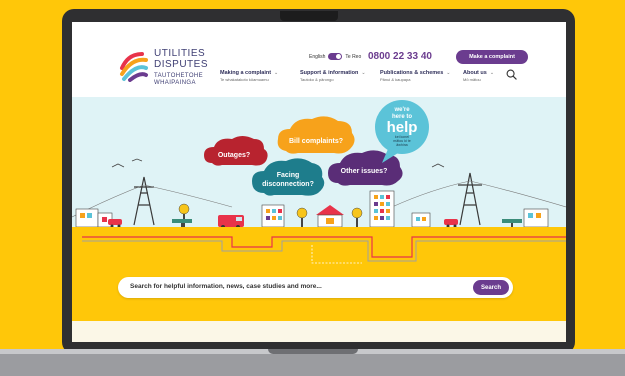 The height and width of the screenshot is (376, 625). I want to click on nav-subtitle: Mō mātou, so click(472, 79).